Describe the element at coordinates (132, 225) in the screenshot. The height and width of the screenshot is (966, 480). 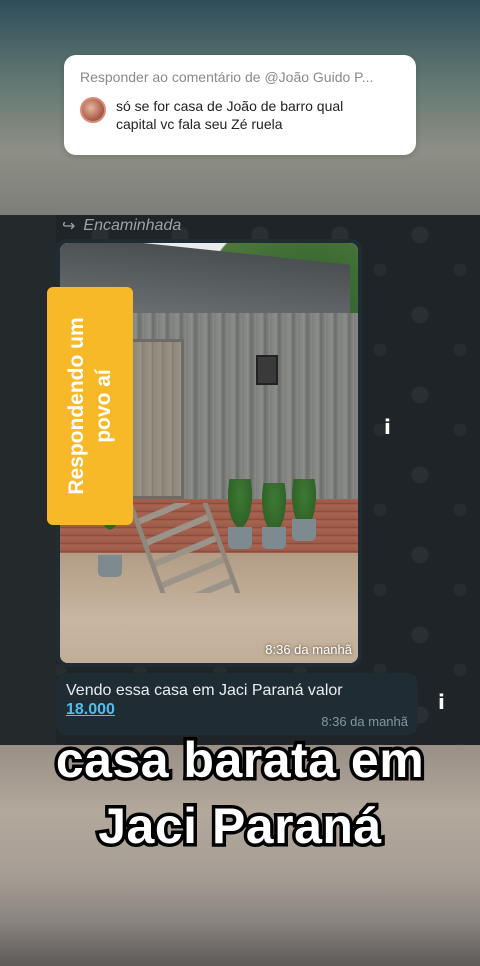
I see `forwarded-text: Encaminhada` at that location.